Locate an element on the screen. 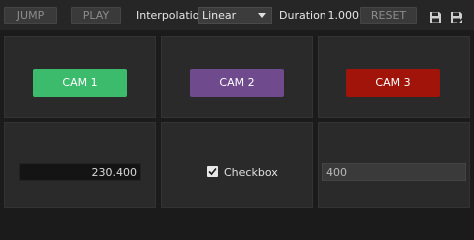  number-input: 230.400 is located at coordinates (80, 172).